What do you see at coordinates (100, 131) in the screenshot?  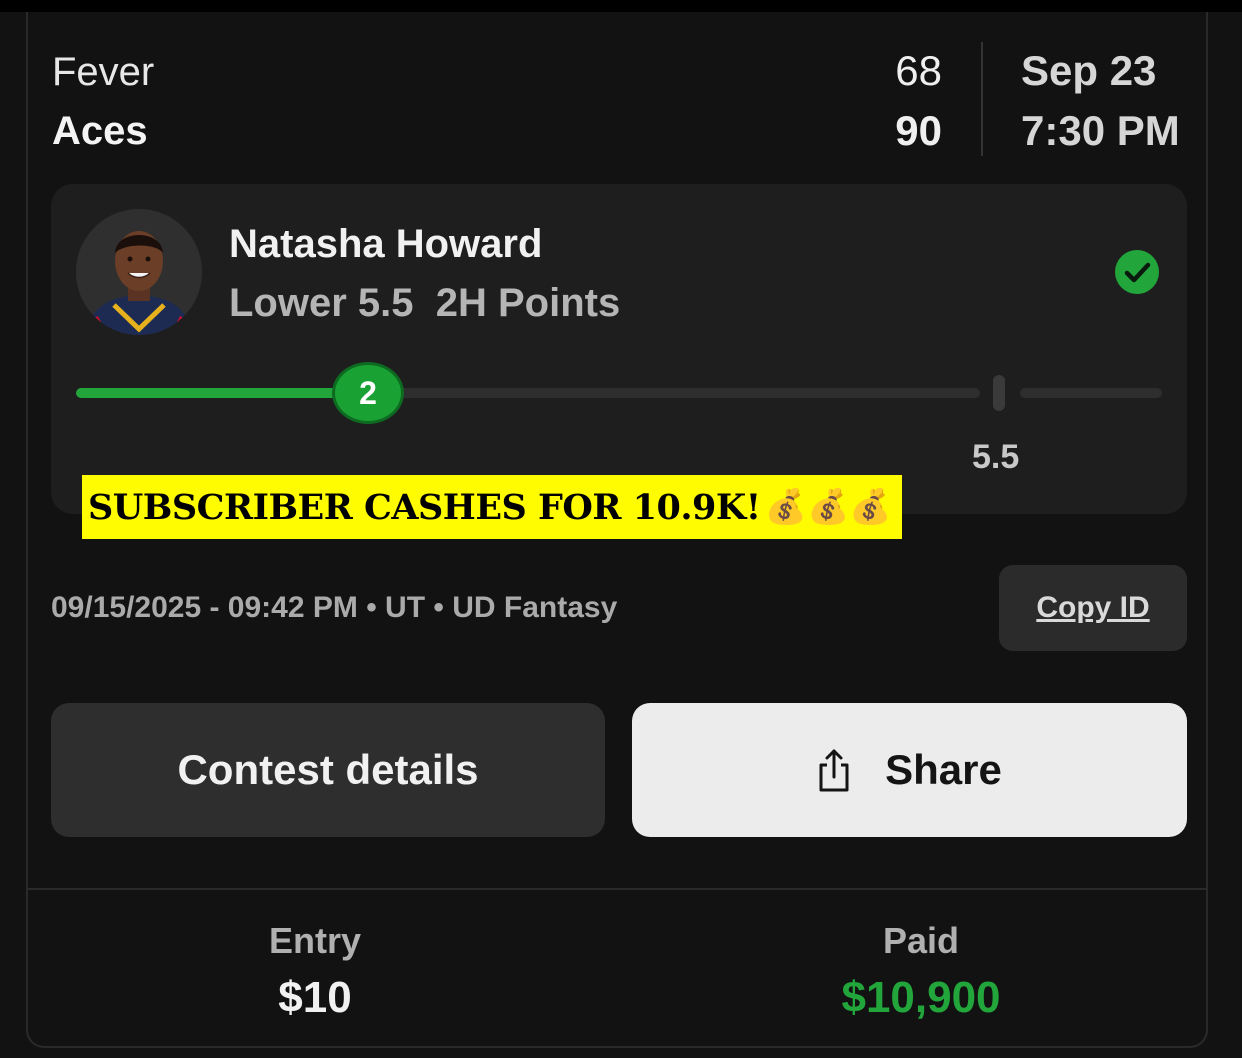 I see `home-team-name: Aces` at bounding box center [100, 131].